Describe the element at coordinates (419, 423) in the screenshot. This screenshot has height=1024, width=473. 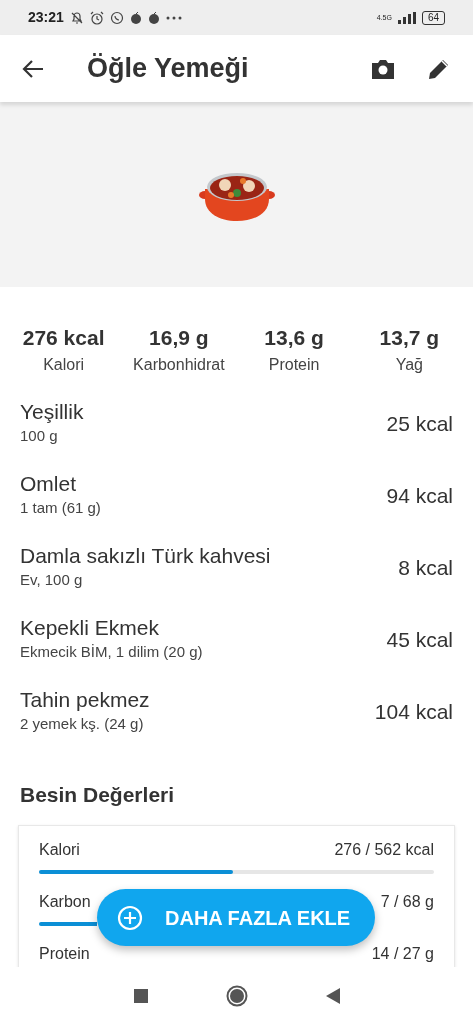
I see `food-calories: 25 kcal` at that location.